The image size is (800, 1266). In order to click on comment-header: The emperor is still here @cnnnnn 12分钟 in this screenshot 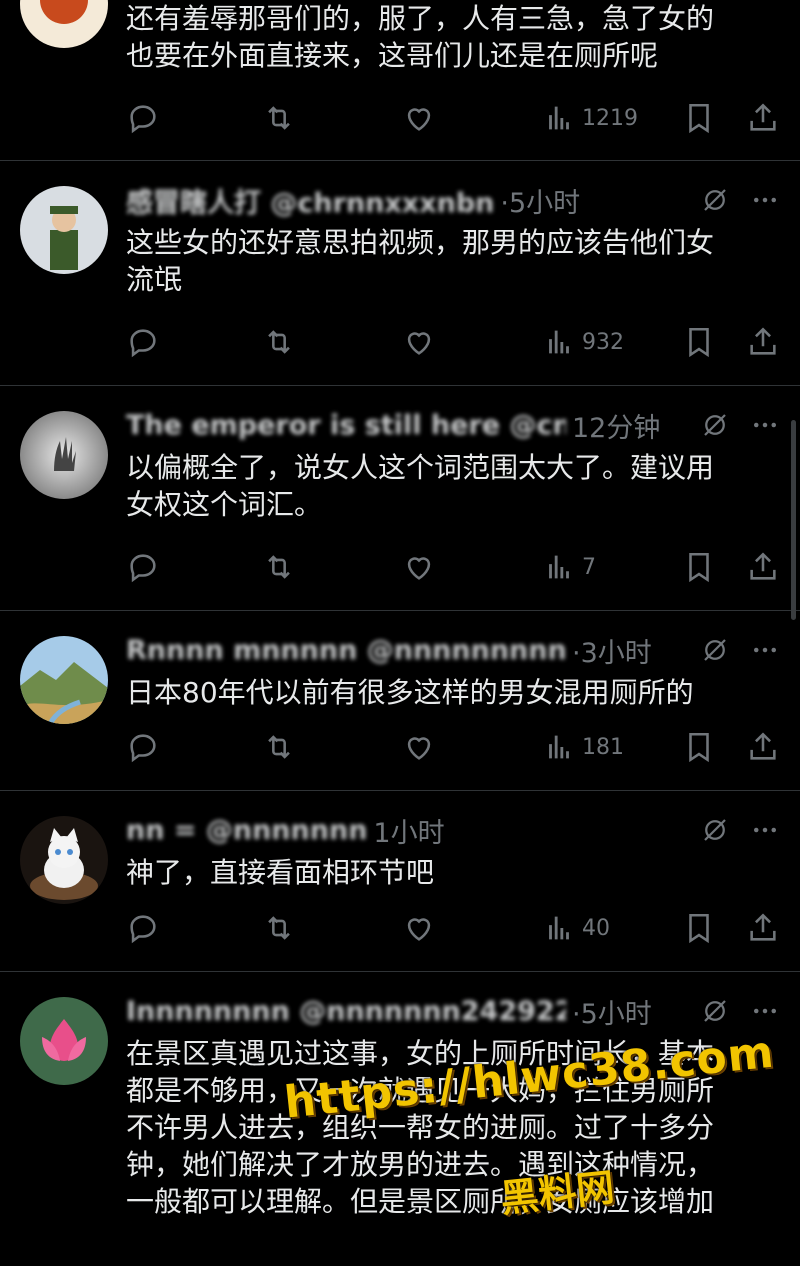, I will do `click(453, 425)`.